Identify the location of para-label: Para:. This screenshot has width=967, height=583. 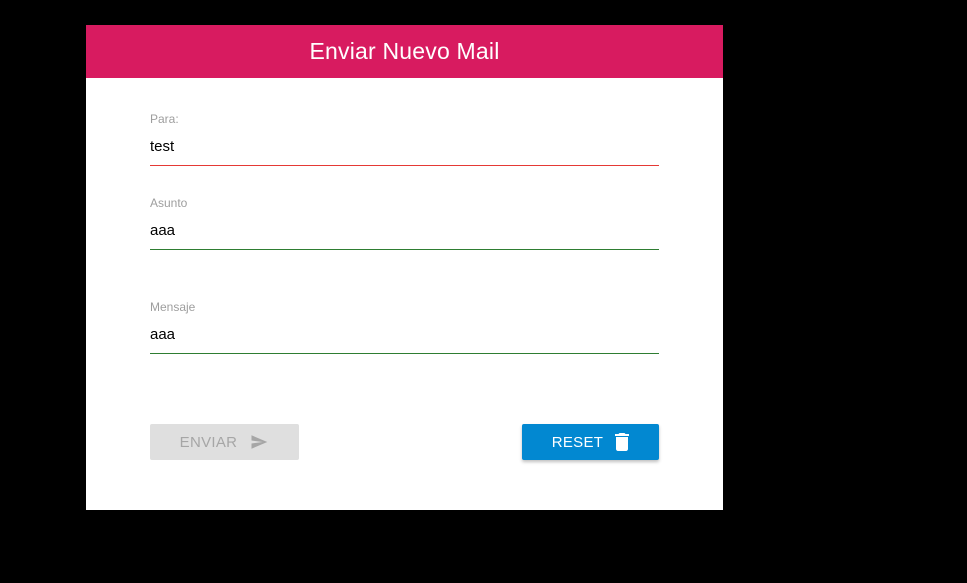
(164, 119).